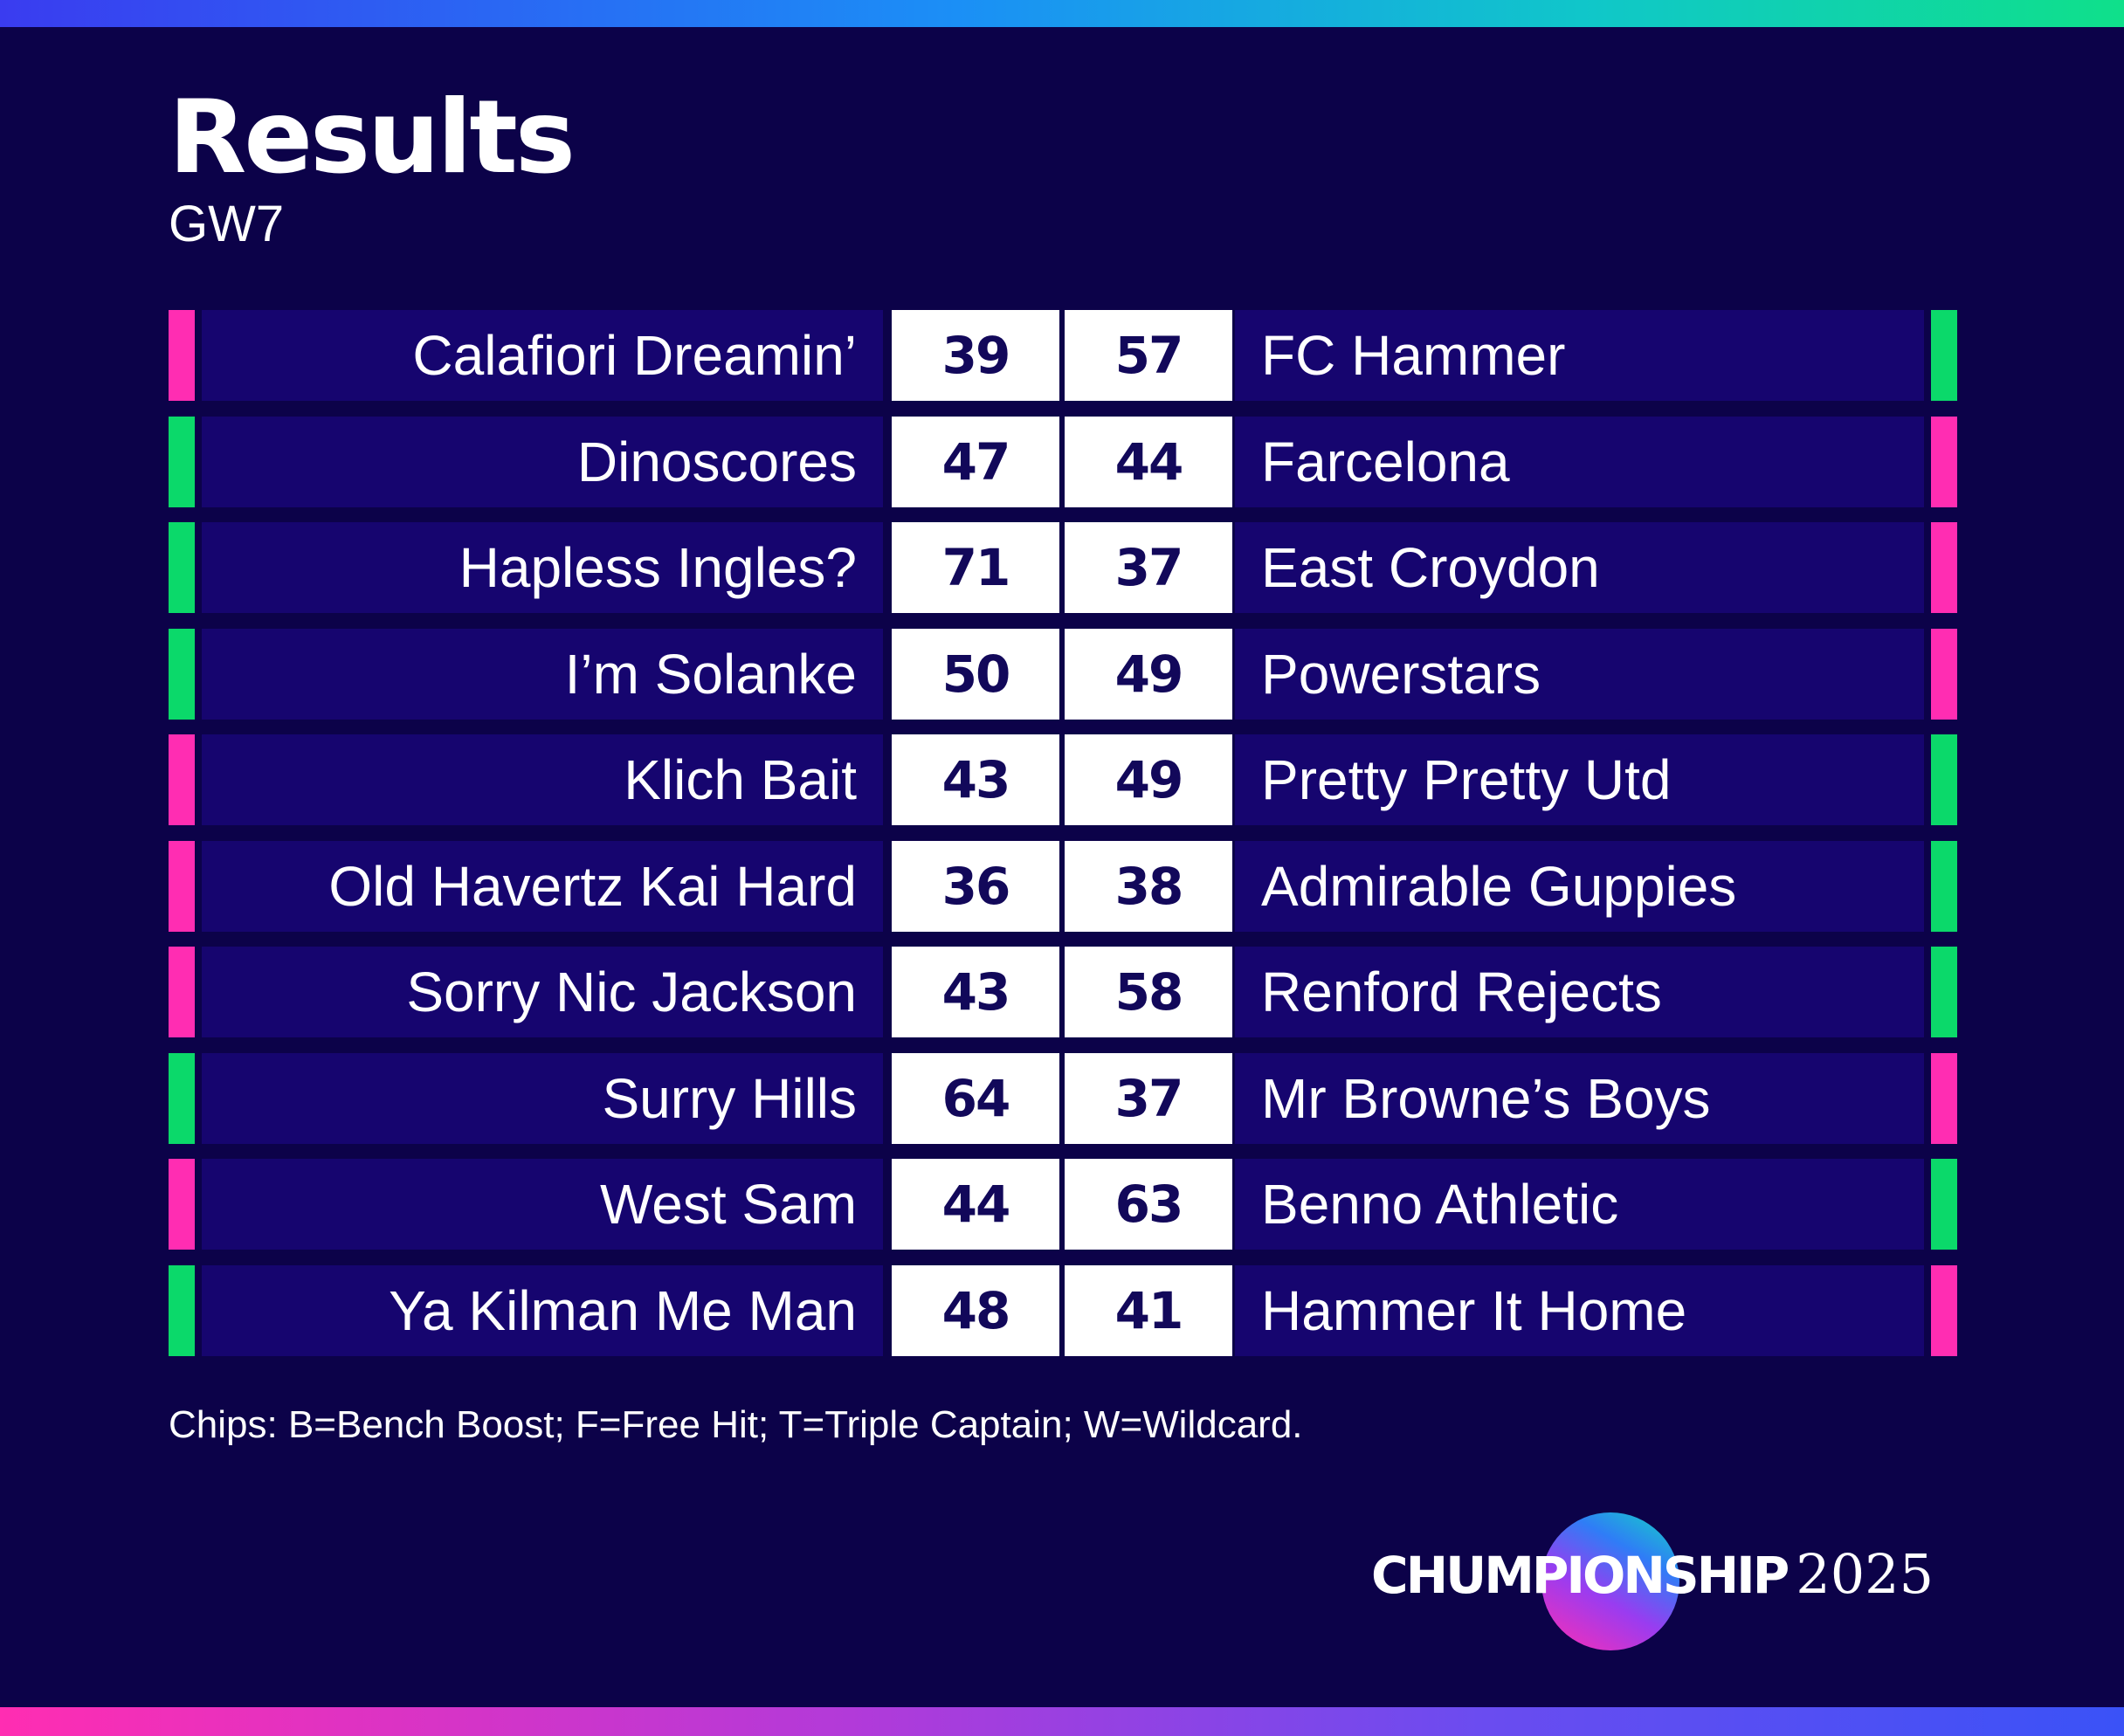 This screenshot has width=2124, height=1736. What do you see at coordinates (542, 355) in the screenshot?
I see `home-team-name: Calafiori Dreamin’` at bounding box center [542, 355].